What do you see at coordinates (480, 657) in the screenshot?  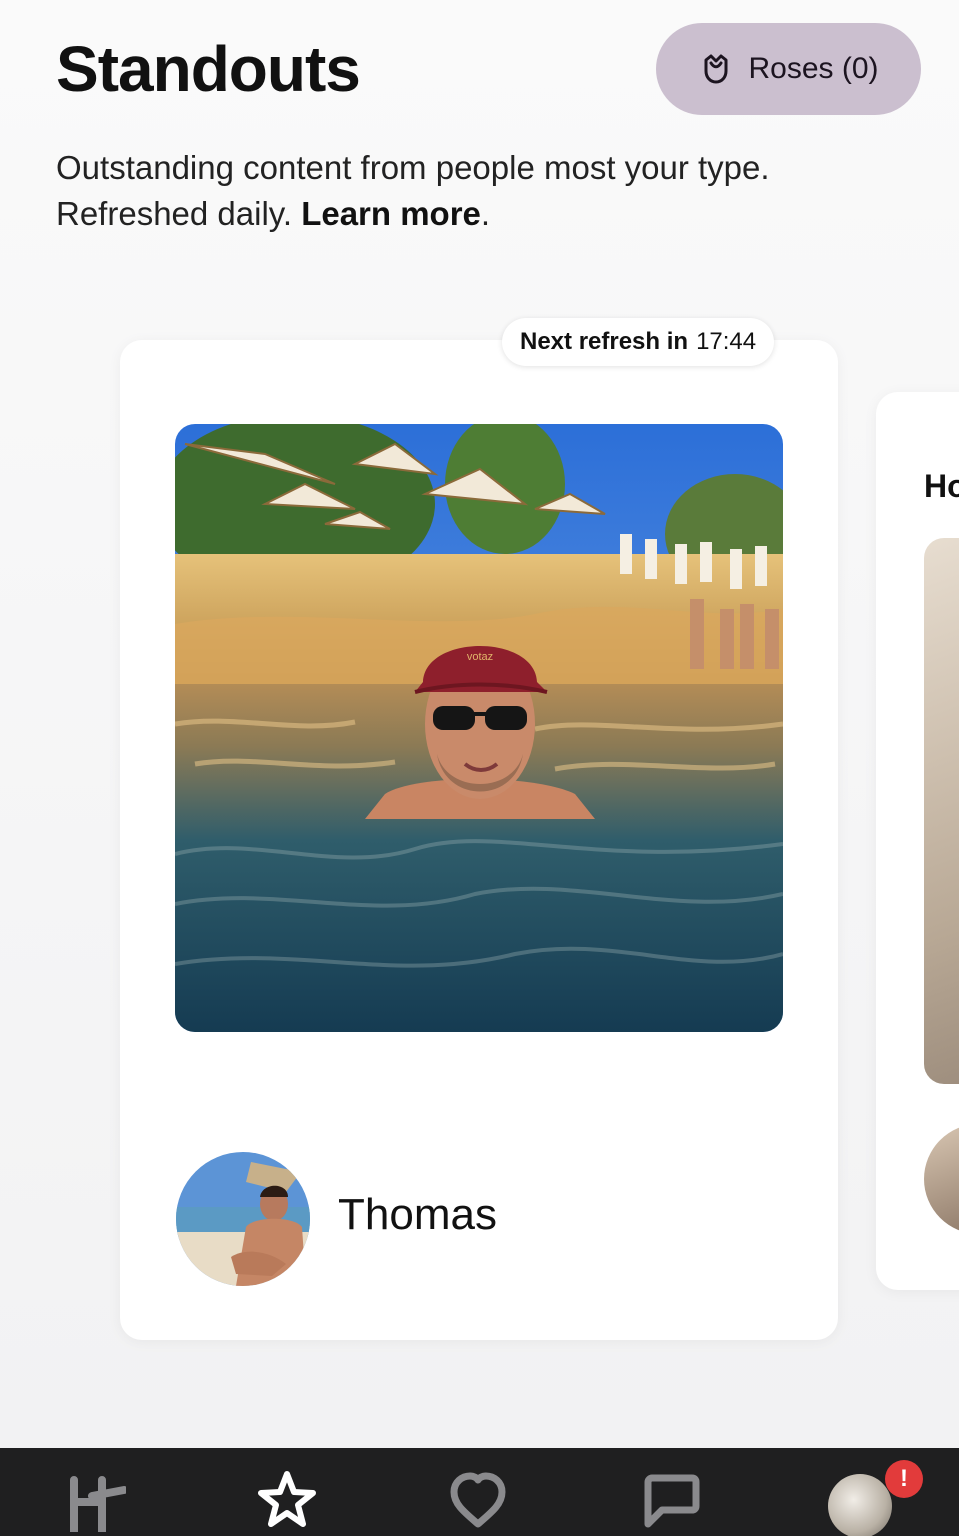 I see `cap-logo: votaz` at bounding box center [480, 657].